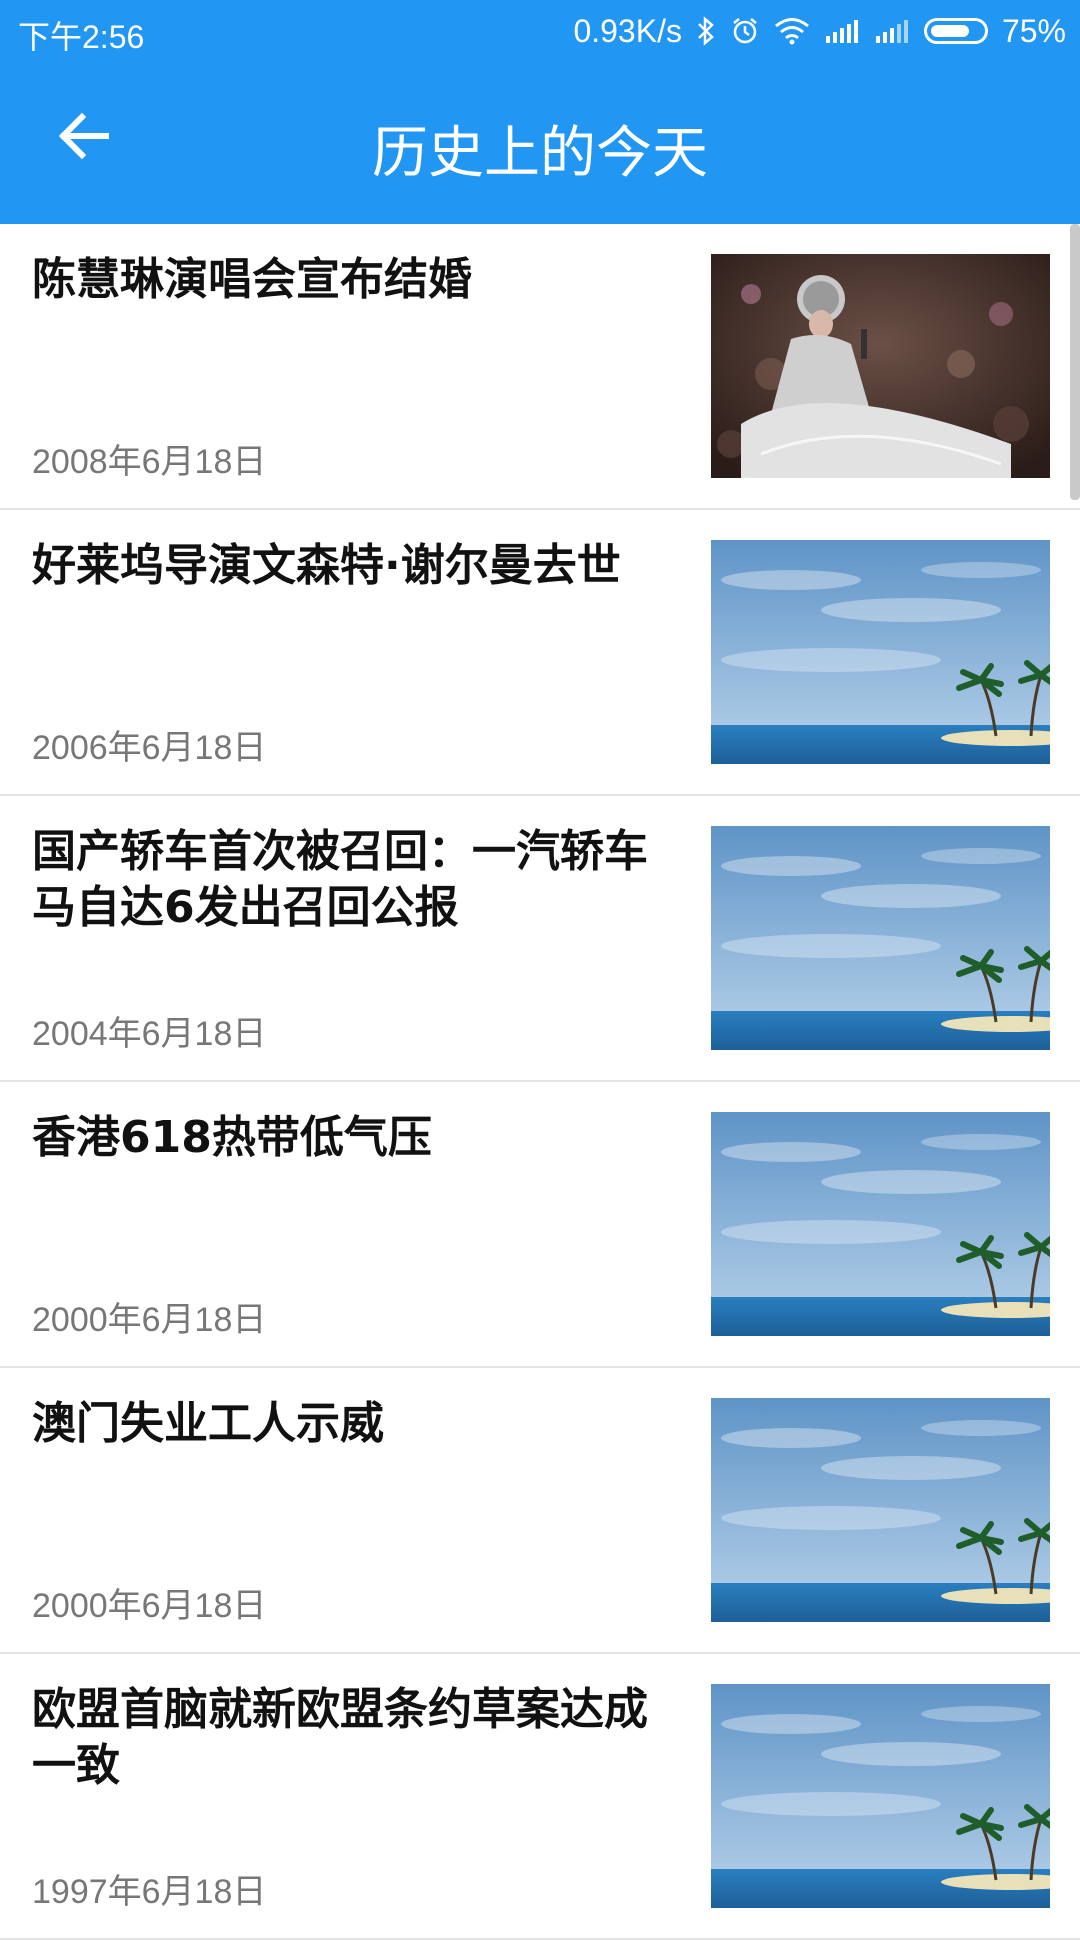 The height and width of the screenshot is (1940, 1080). What do you see at coordinates (340, 1737) in the screenshot?
I see `item-title: 欧盟首脑就新欧盟条约草案达成一致` at bounding box center [340, 1737].